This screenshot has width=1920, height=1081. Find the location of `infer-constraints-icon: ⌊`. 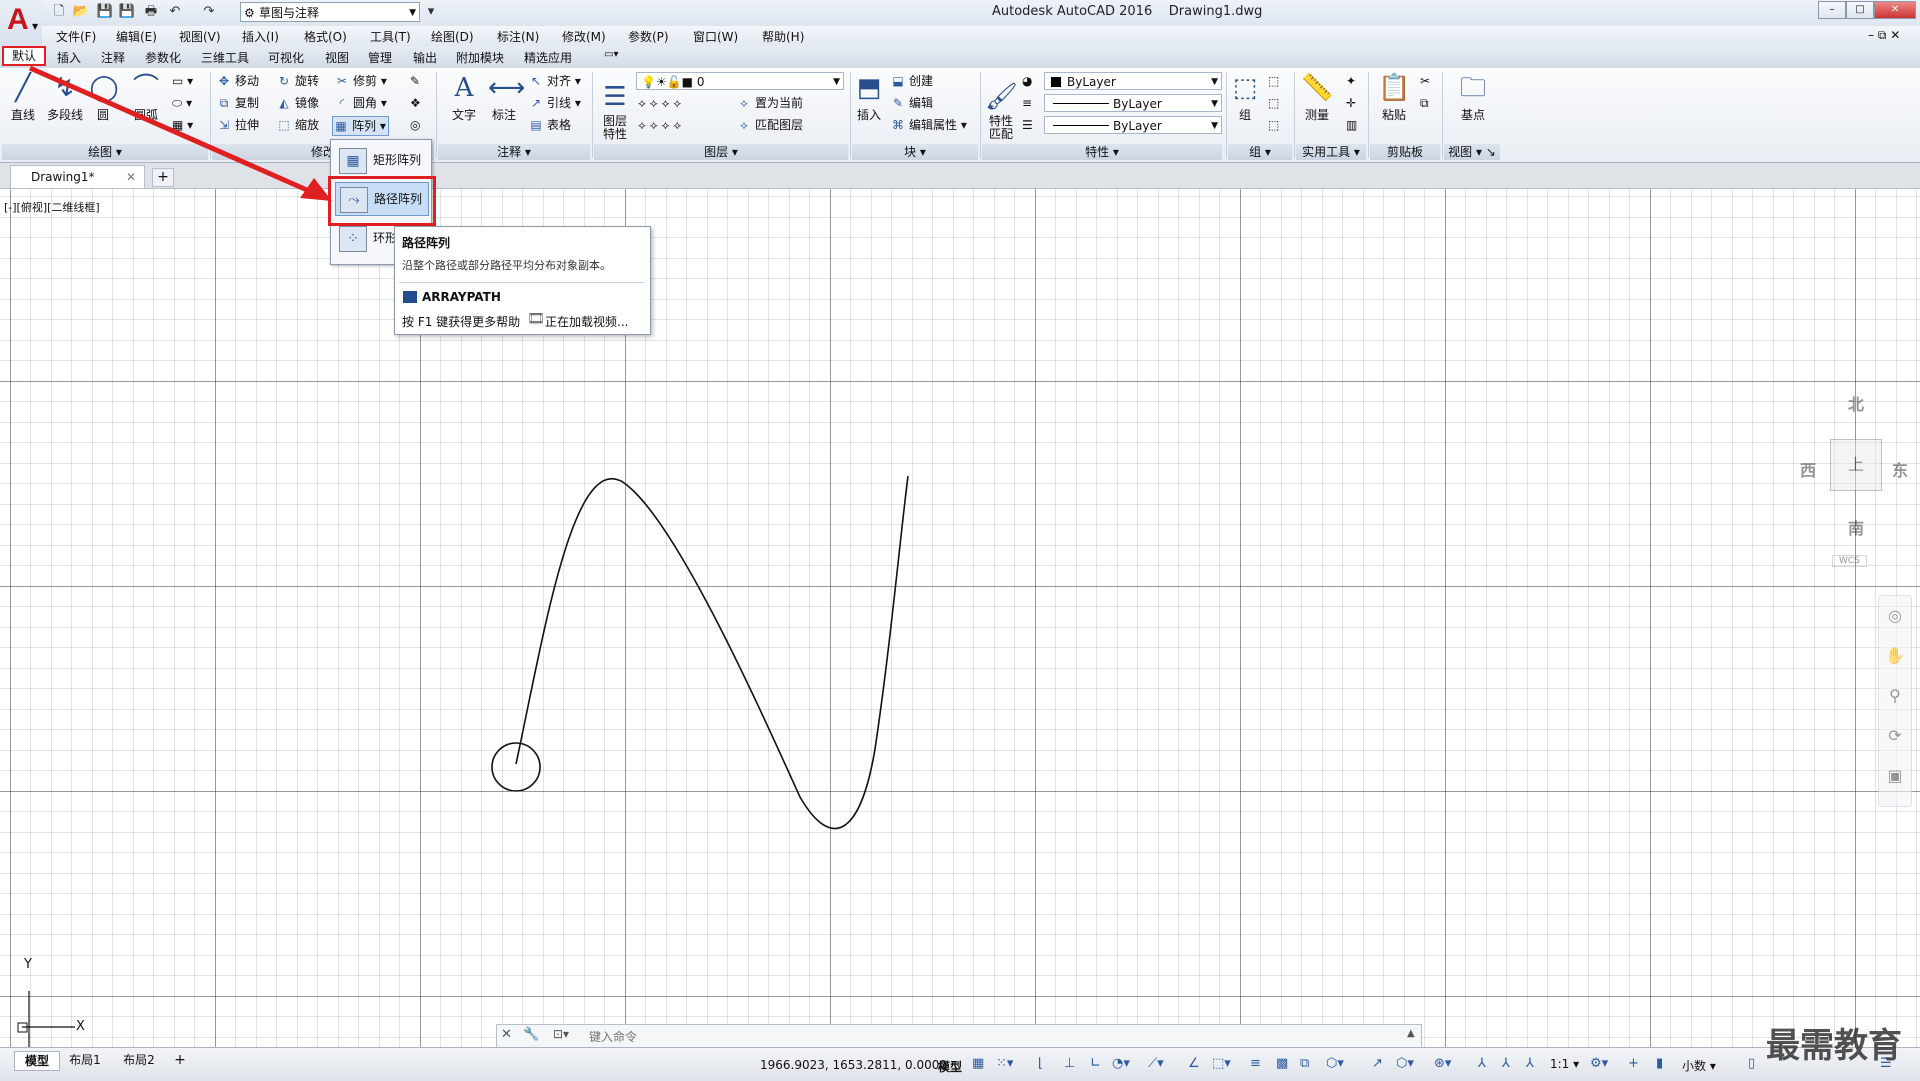

infer-constraints-icon: ⌊ is located at coordinates (1040, 1063).